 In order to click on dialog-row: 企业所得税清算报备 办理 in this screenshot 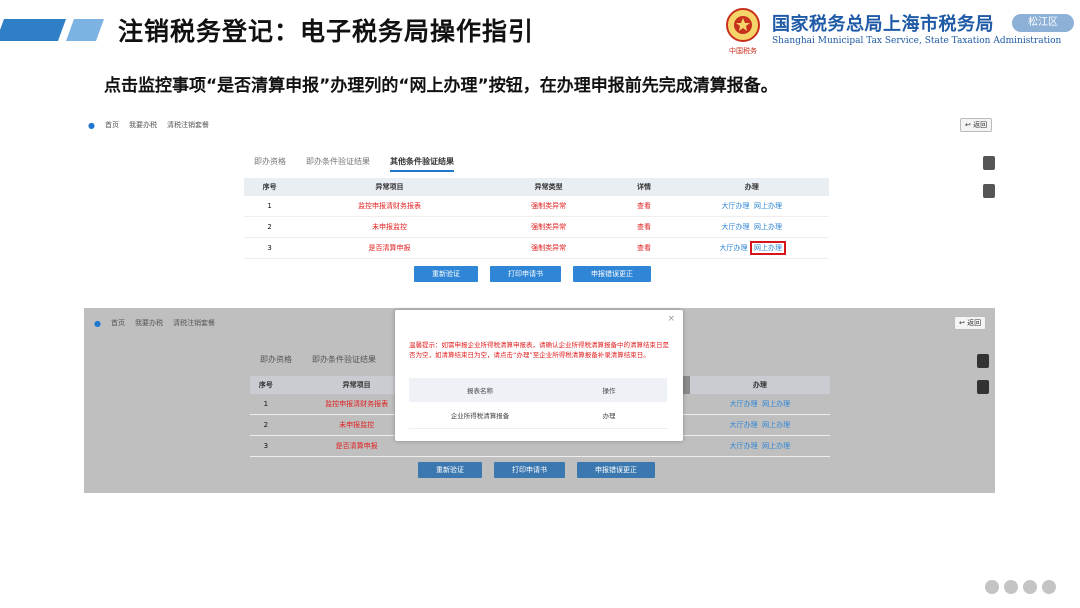, I will do `click(538, 415)`.